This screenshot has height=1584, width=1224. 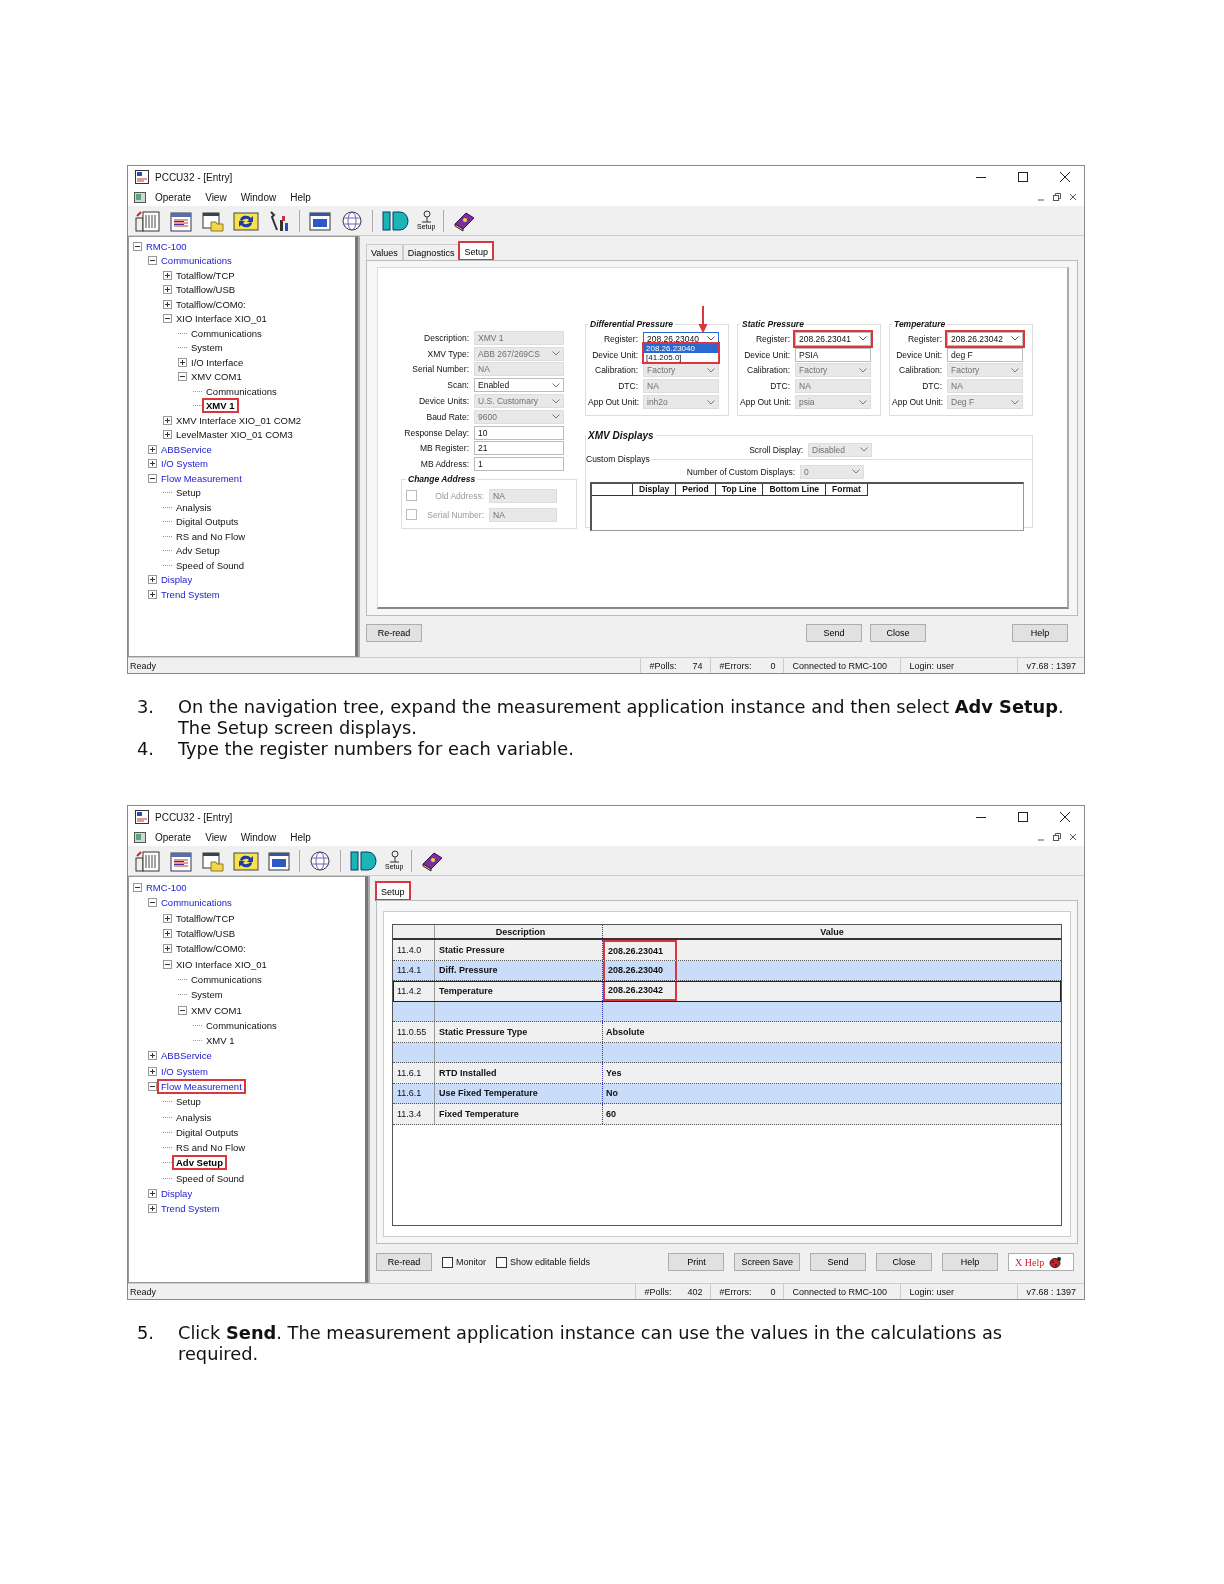 What do you see at coordinates (206, 934) in the screenshot?
I see `tree-item: Totalflow/USB` at bounding box center [206, 934].